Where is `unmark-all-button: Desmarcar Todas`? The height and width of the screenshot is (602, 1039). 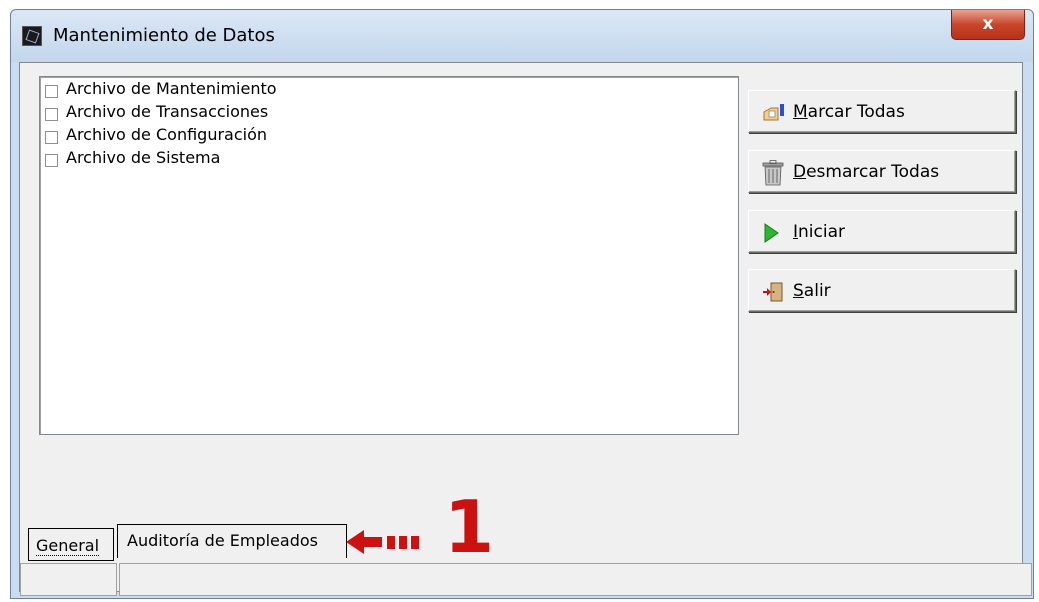 unmark-all-button: Desmarcar Todas is located at coordinates (882, 171).